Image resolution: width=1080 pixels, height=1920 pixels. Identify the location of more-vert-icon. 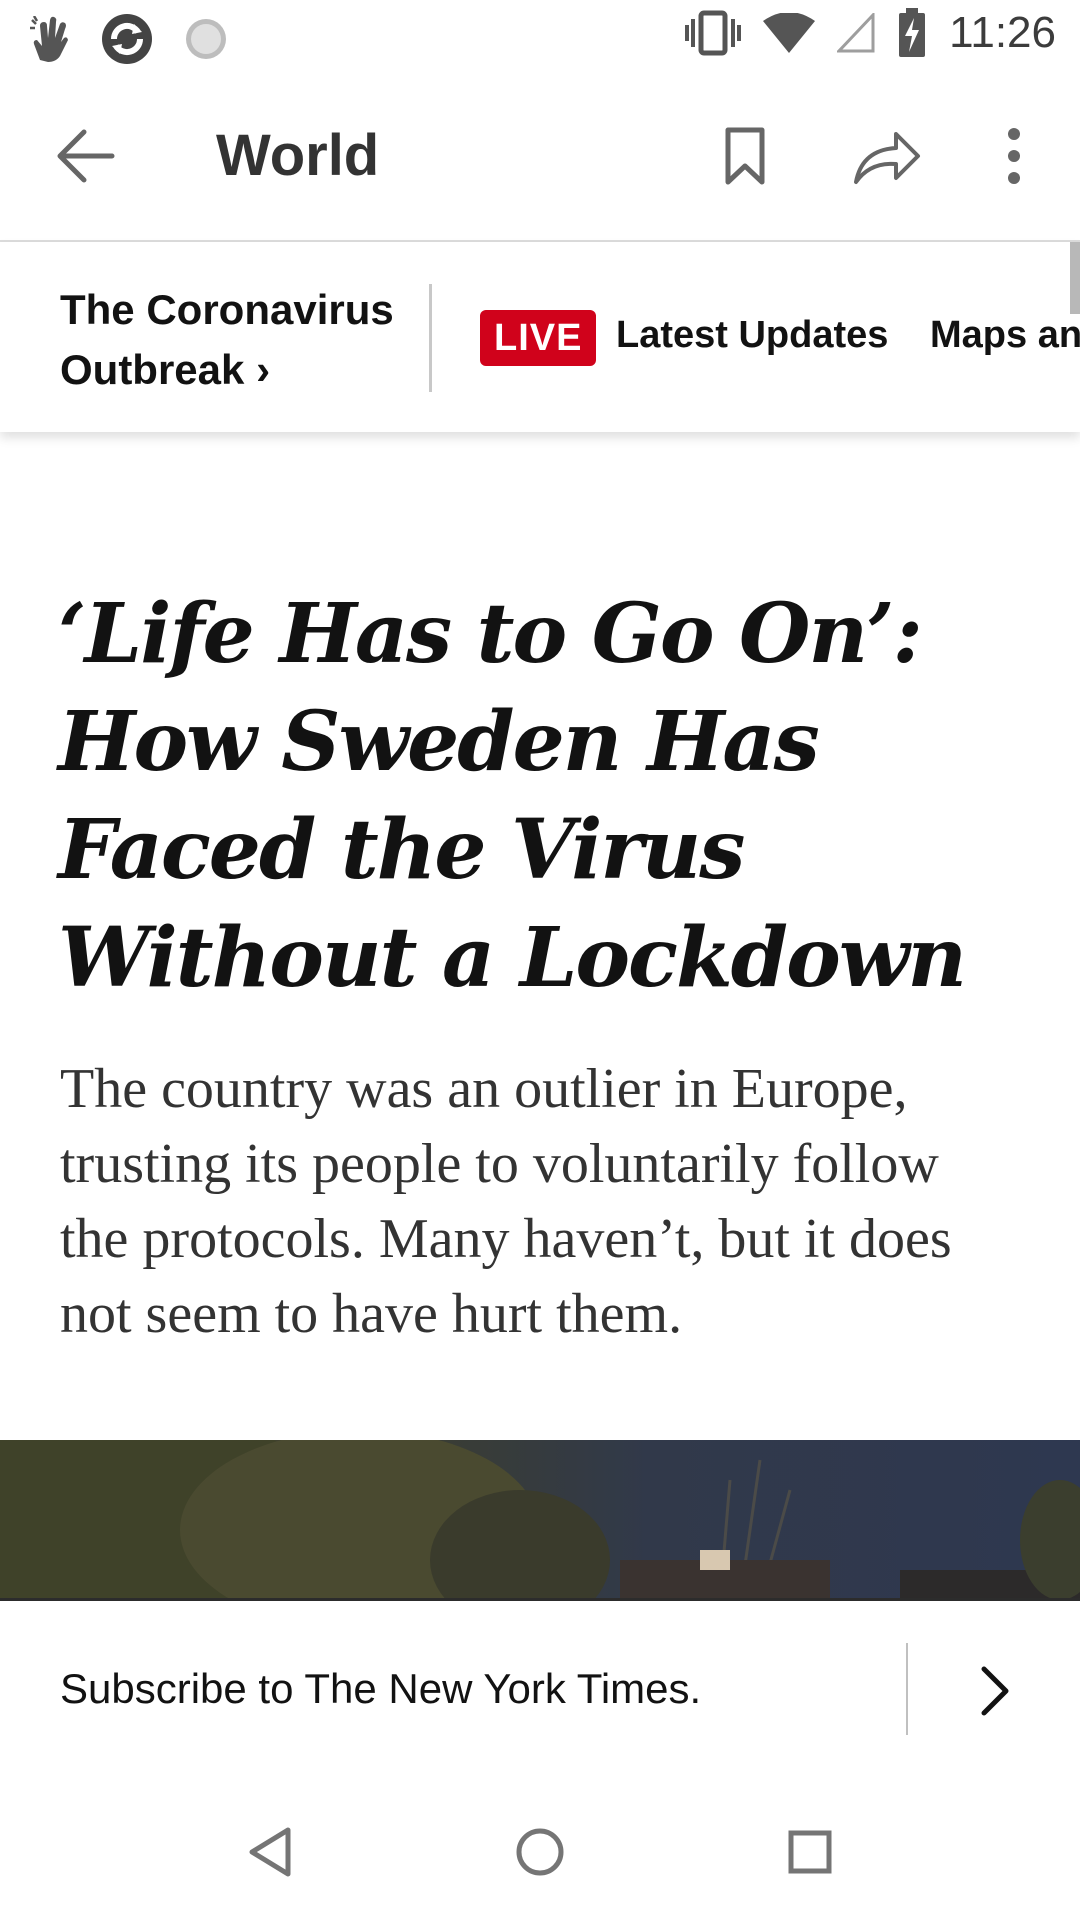
(1014, 156).